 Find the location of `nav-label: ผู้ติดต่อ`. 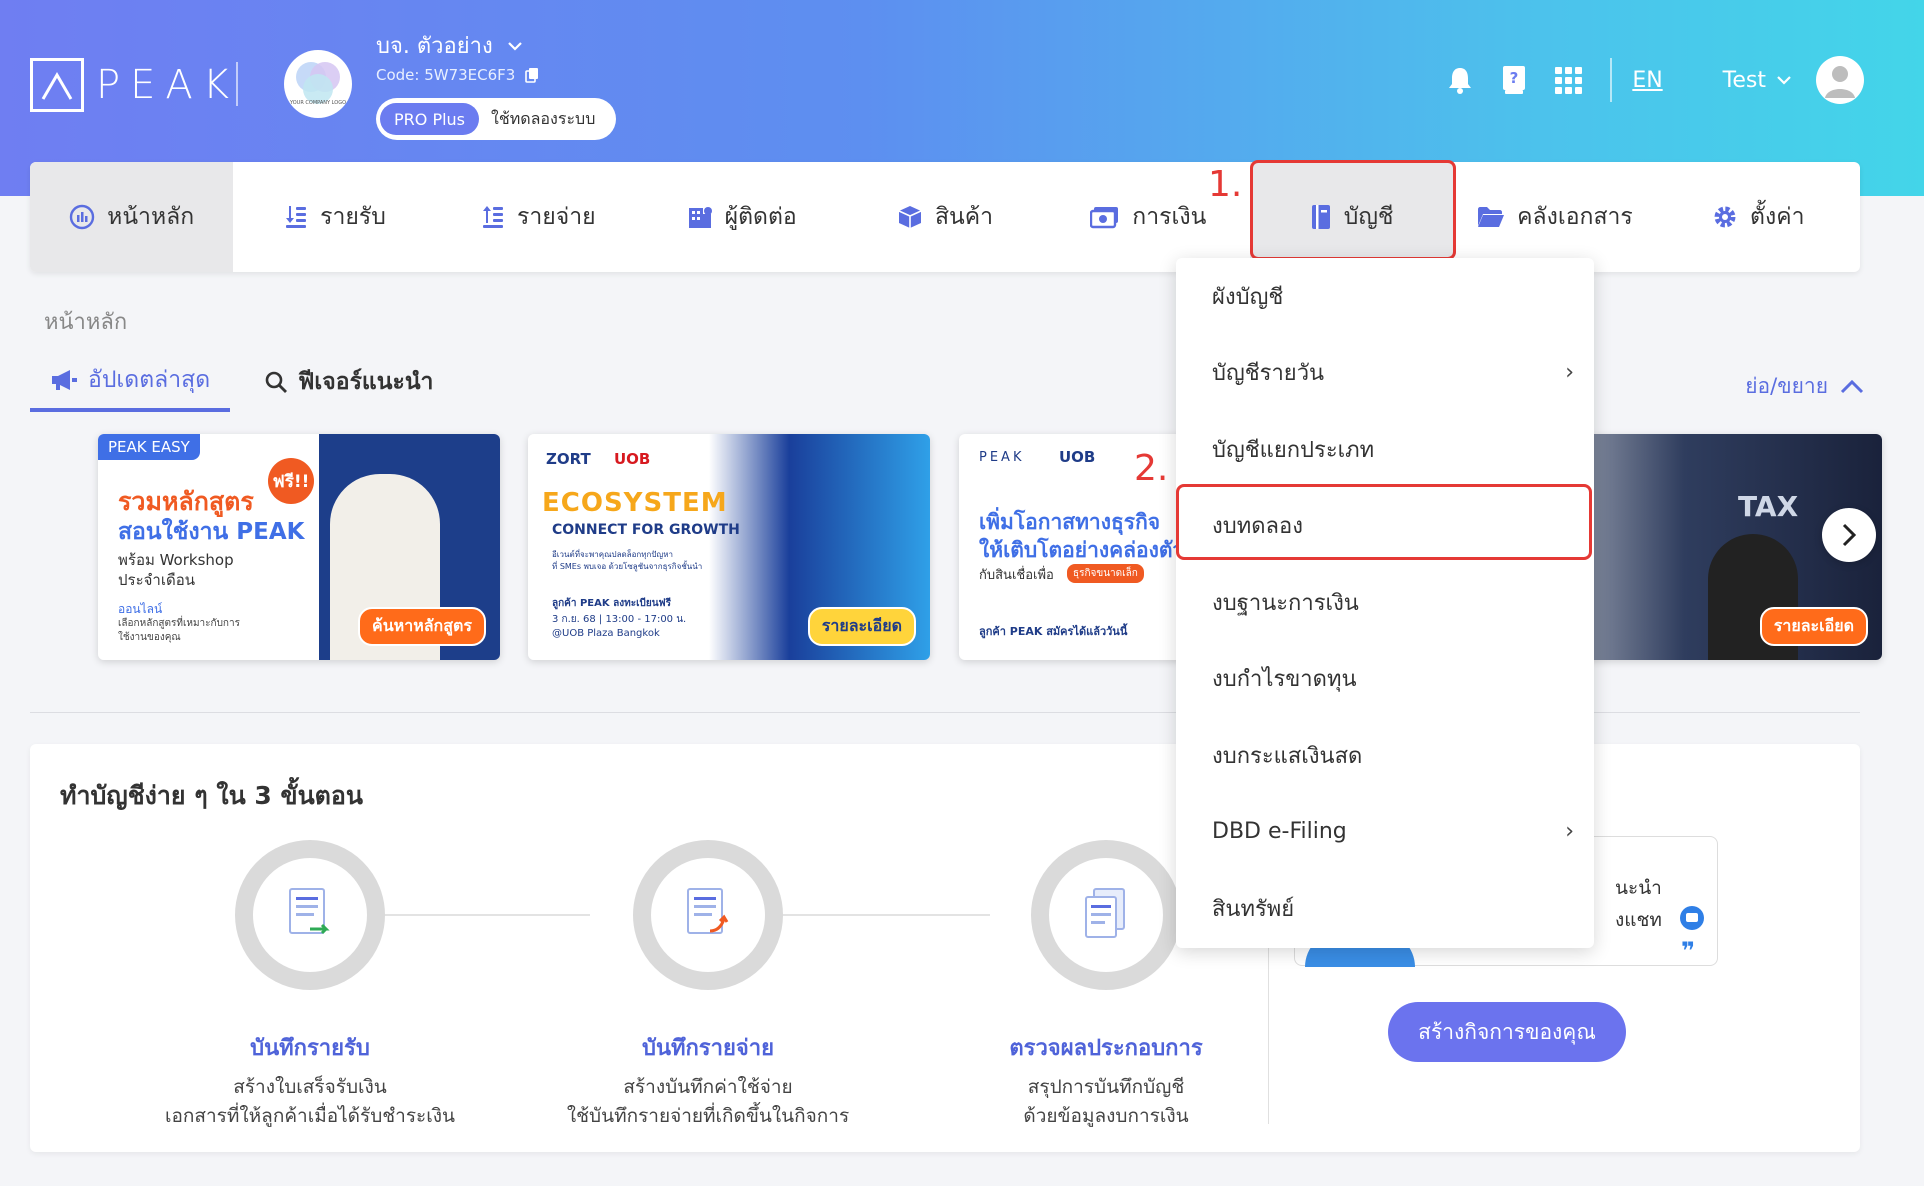

nav-label: ผู้ติดต่อ is located at coordinates (760, 217).